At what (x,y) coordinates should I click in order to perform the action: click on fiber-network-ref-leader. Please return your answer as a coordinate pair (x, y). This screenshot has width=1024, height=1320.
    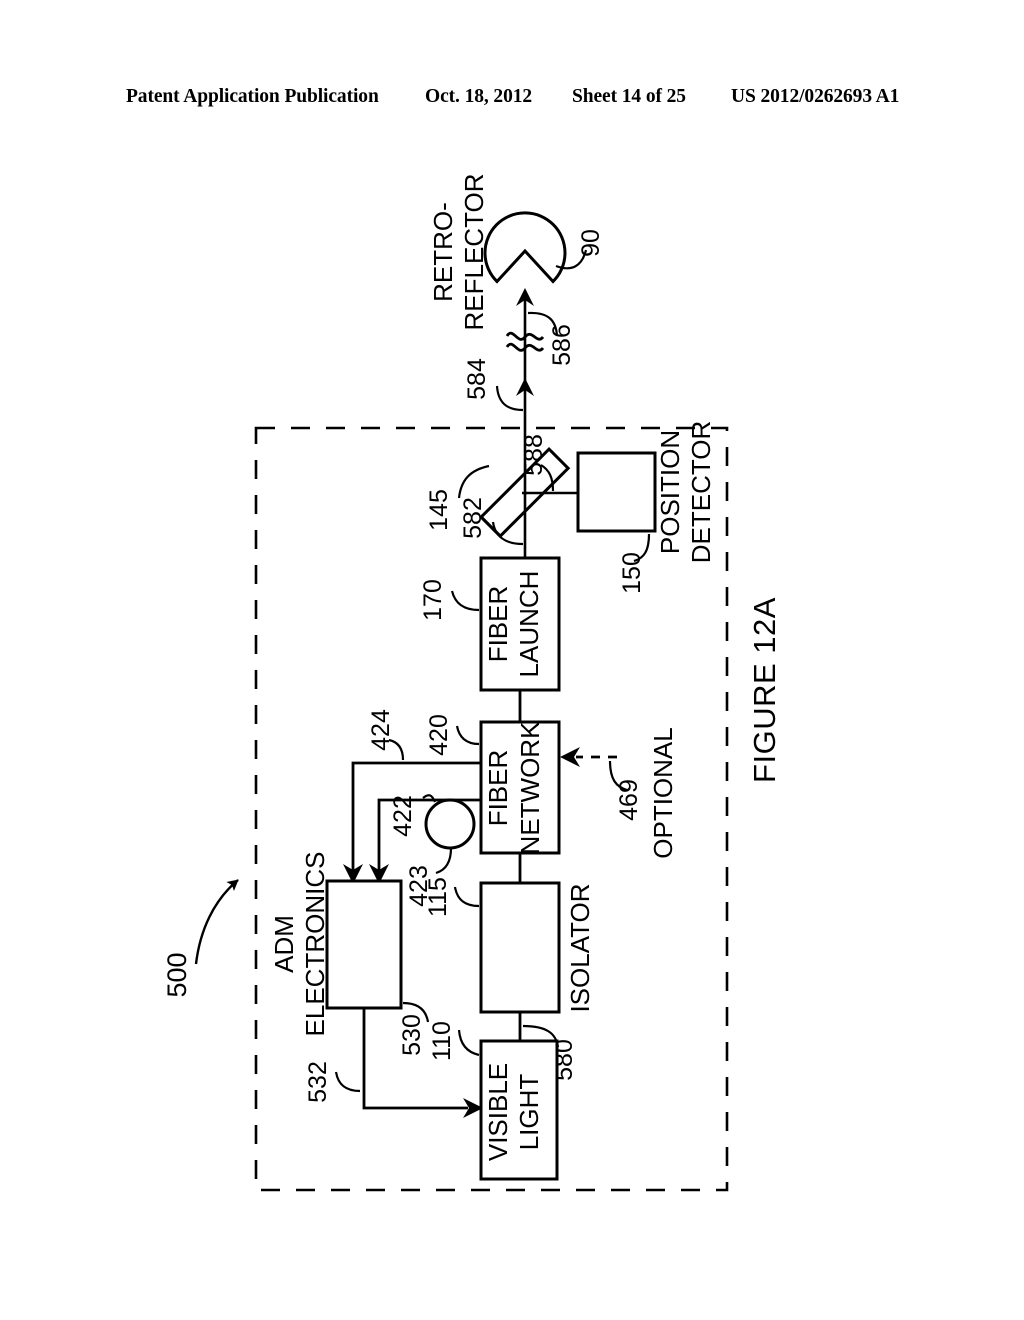
    Looking at the image, I should click on (467, 735).